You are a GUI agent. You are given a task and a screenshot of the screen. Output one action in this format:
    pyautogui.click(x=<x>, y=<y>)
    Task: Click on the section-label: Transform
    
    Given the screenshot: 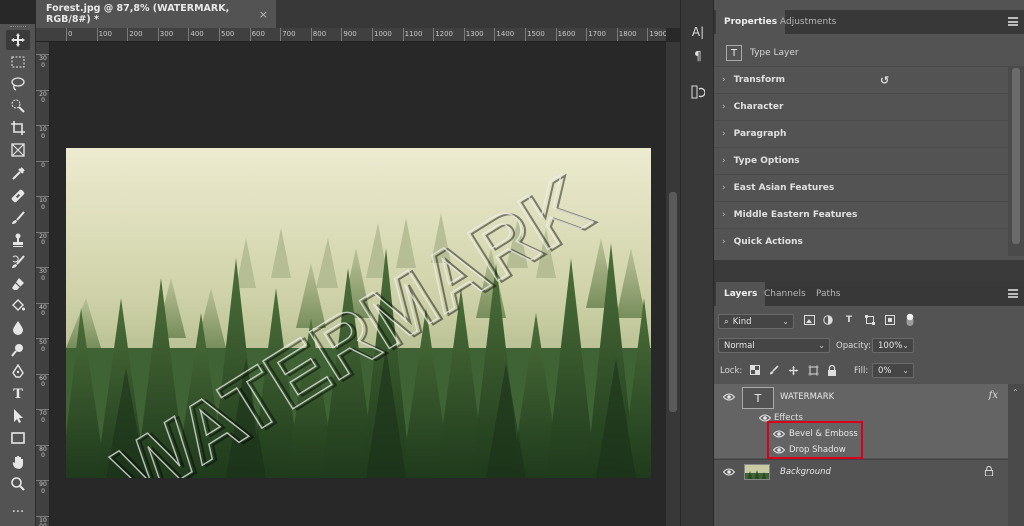 What is the action you would take?
    pyautogui.click(x=759, y=80)
    